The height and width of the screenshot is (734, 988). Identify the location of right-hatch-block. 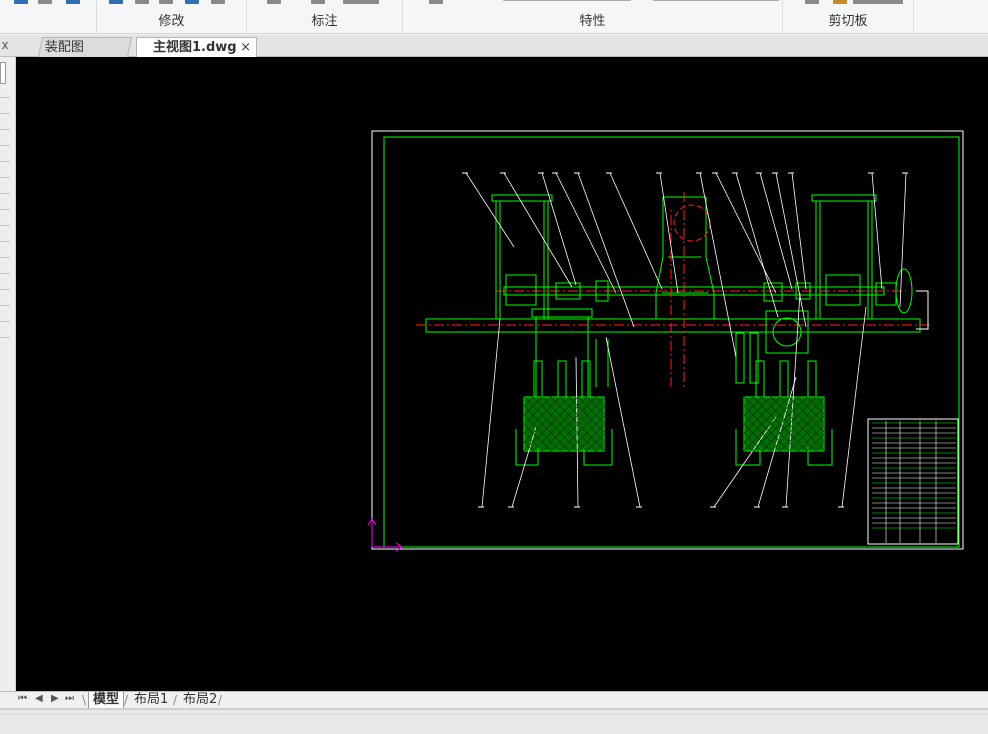
(784, 424).